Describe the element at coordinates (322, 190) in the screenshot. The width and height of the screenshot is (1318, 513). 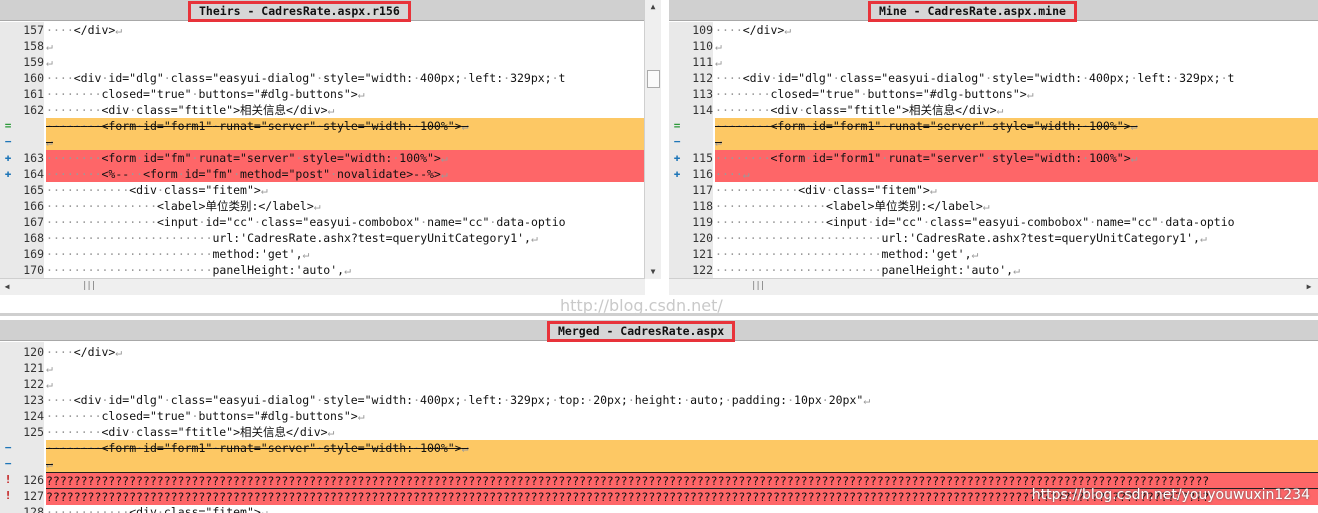
I see `code-line: 165 ············<div·class="fitem">↵` at that location.